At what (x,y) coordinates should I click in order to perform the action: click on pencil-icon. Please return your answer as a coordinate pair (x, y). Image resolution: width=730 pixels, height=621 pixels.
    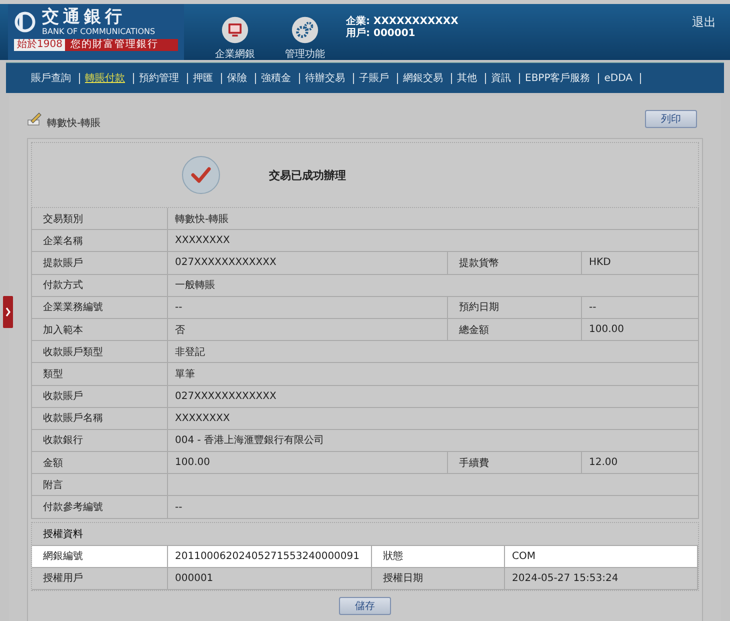
    Looking at the image, I should click on (35, 119).